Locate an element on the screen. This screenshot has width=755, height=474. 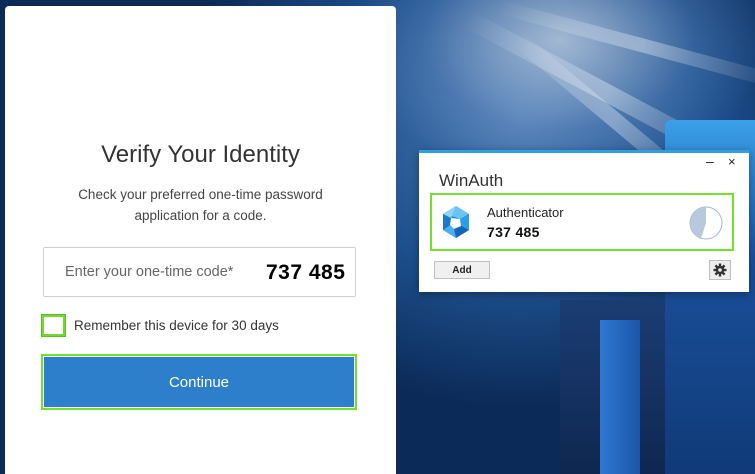
gear-icon is located at coordinates (720, 270).